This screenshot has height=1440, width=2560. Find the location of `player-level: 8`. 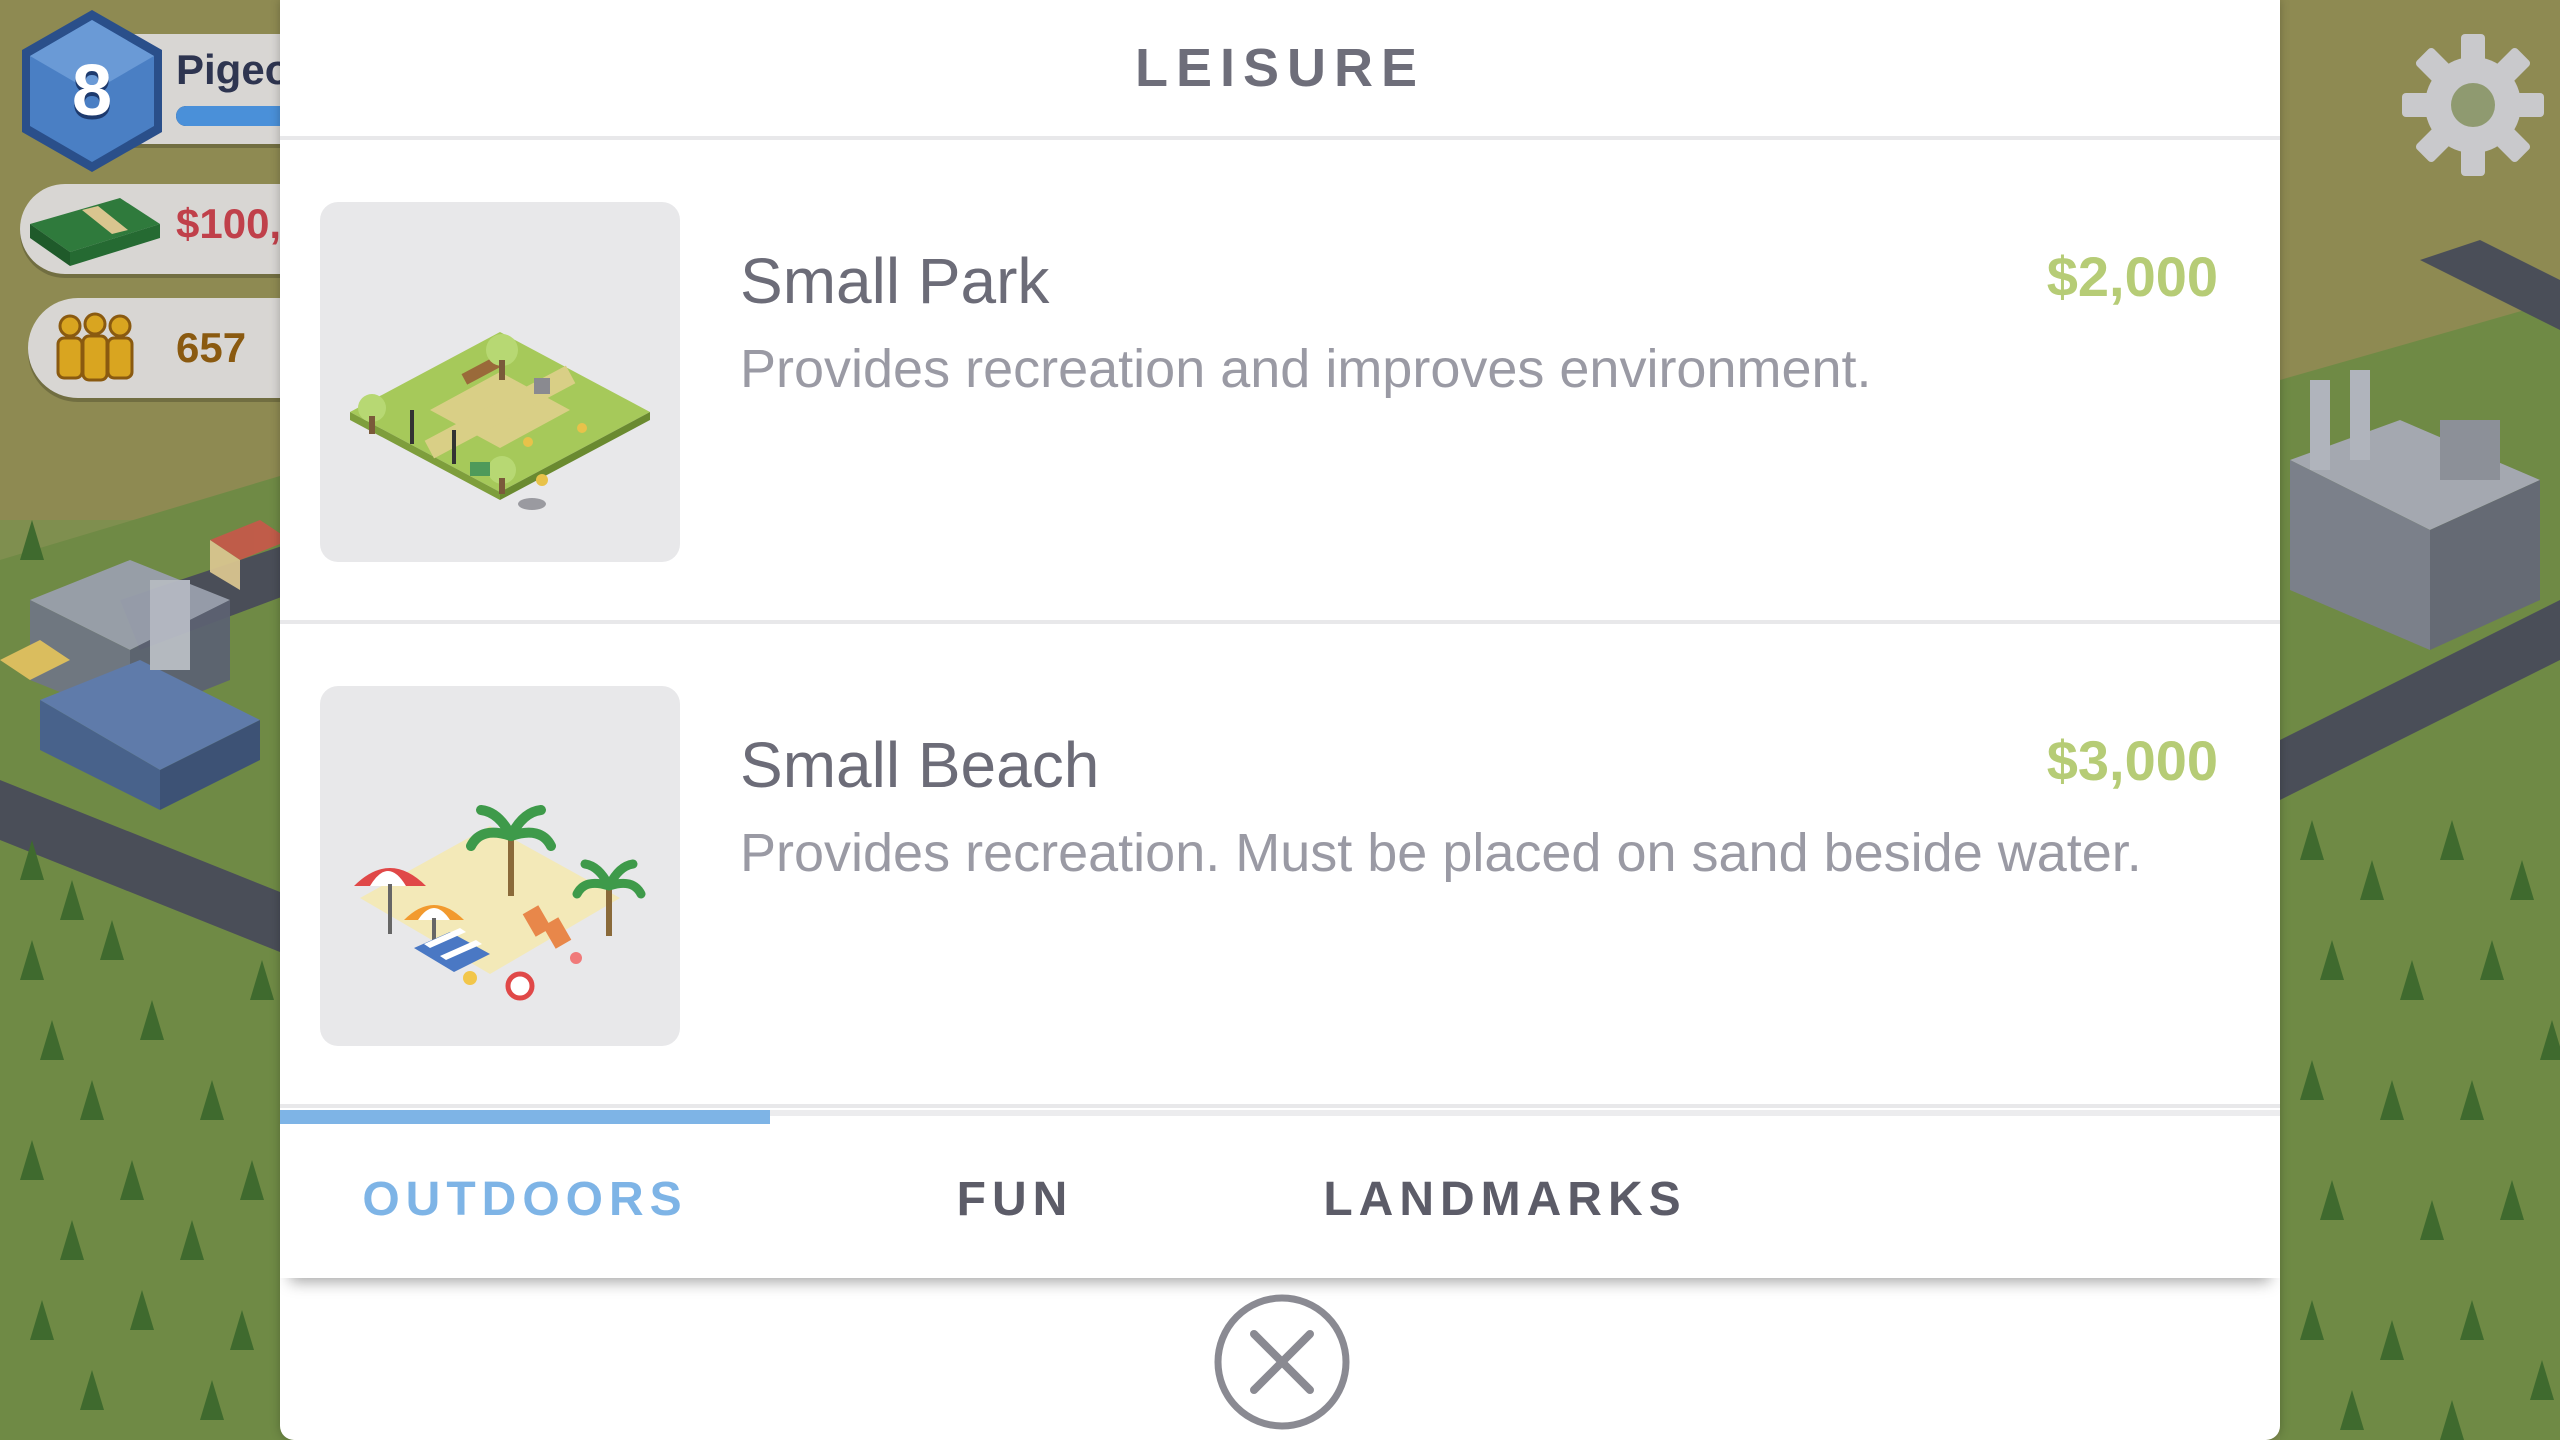

player-level: 8 is located at coordinates (92, 91).